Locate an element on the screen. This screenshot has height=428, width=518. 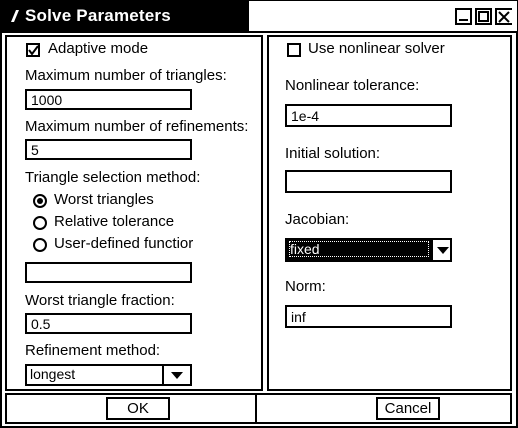
refinement-method-select: longest is located at coordinates (108, 375).